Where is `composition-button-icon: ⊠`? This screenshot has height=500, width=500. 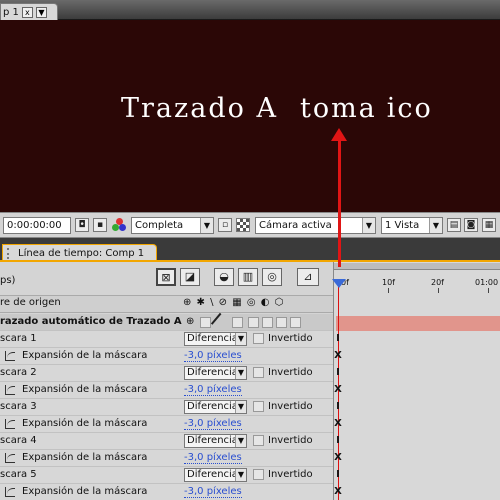
composition-button-icon: ⊠ is located at coordinates (166, 277).